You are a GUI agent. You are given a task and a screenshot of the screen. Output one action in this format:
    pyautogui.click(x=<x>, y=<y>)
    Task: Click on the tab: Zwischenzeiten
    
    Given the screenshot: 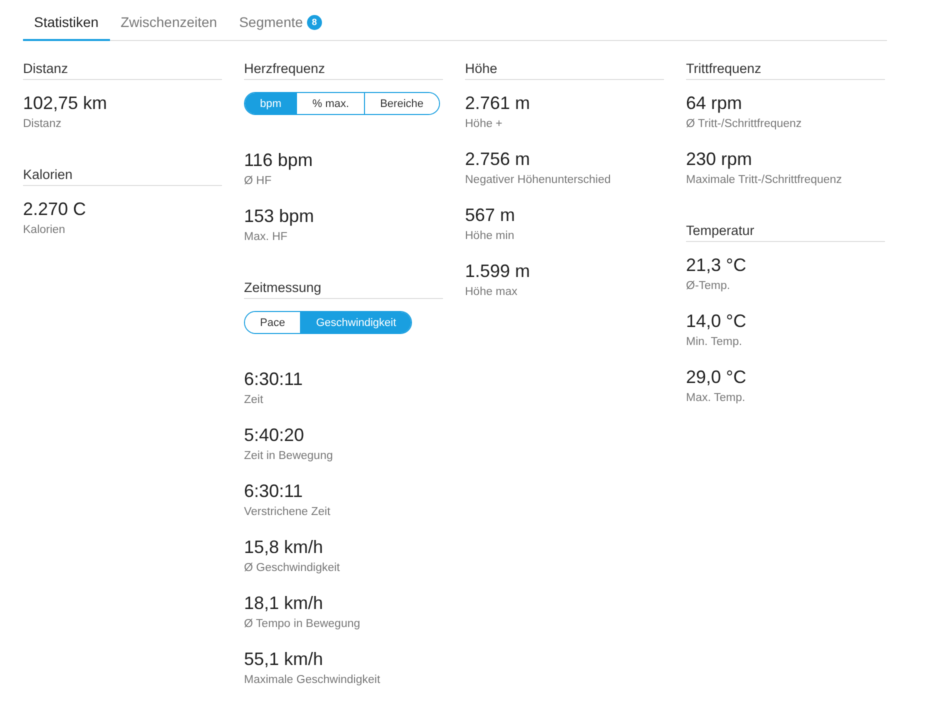 What is the action you would take?
    pyautogui.click(x=169, y=24)
    